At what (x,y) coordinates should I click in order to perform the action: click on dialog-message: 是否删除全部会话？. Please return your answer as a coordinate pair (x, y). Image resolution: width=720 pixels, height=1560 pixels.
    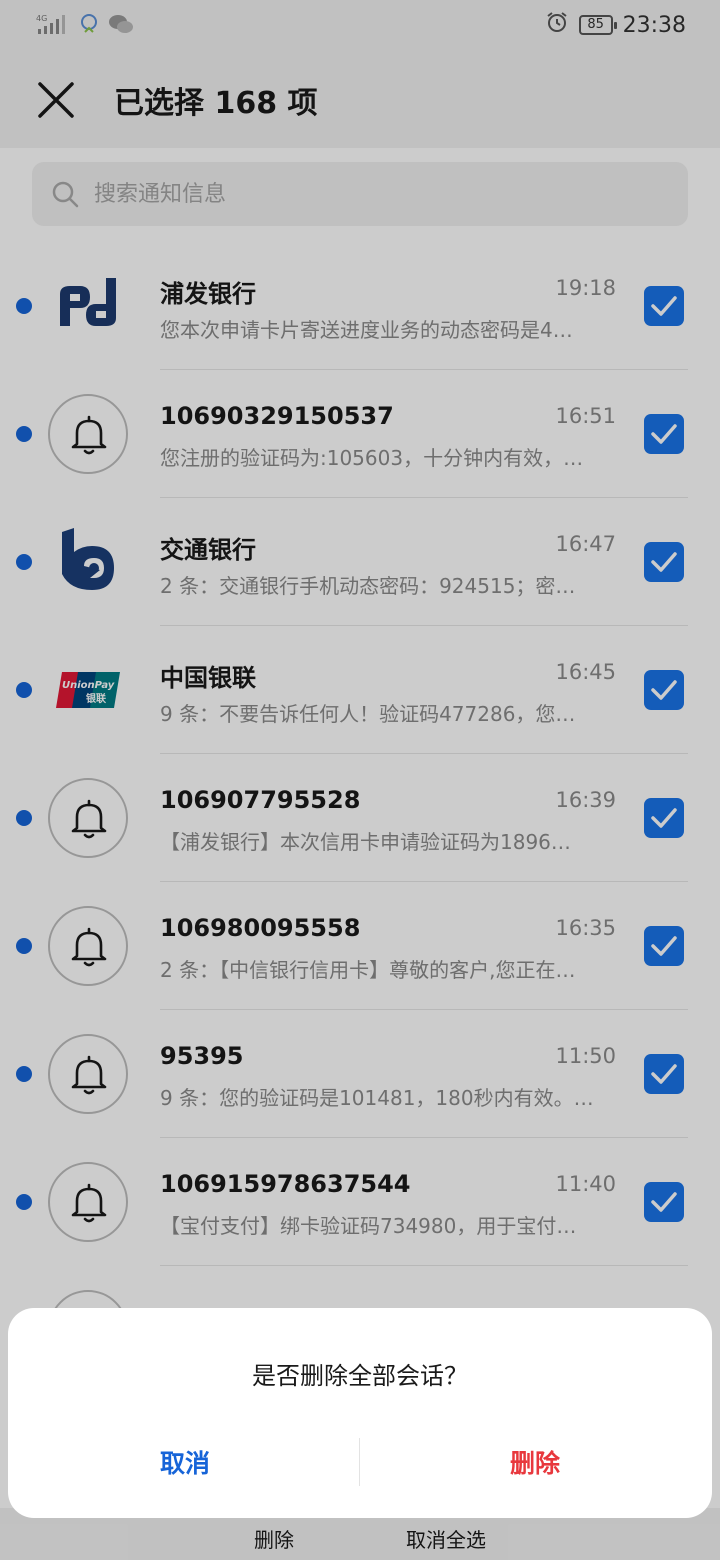
    Looking at the image, I should click on (360, 1376).